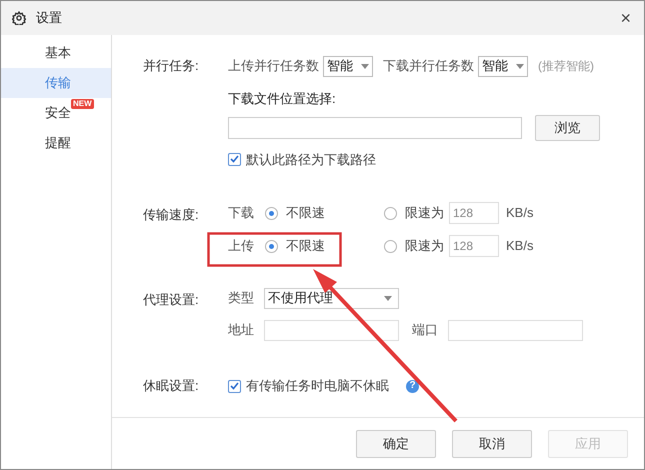  What do you see at coordinates (375, 127) in the screenshot?
I see `path-field` at bounding box center [375, 127].